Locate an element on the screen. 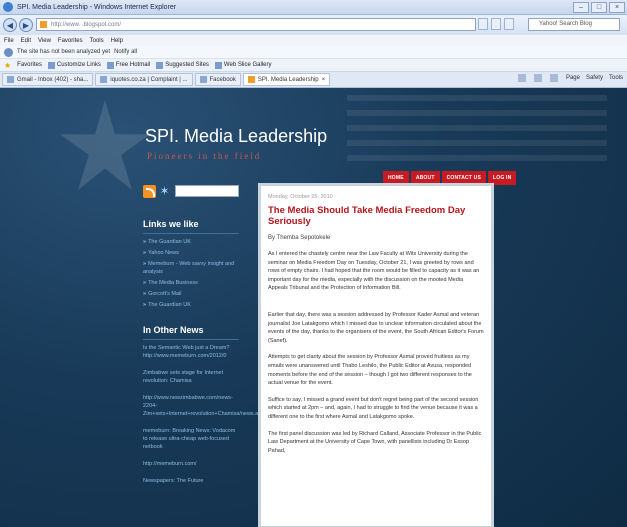  page-menu: Page is located at coordinates (573, 78).